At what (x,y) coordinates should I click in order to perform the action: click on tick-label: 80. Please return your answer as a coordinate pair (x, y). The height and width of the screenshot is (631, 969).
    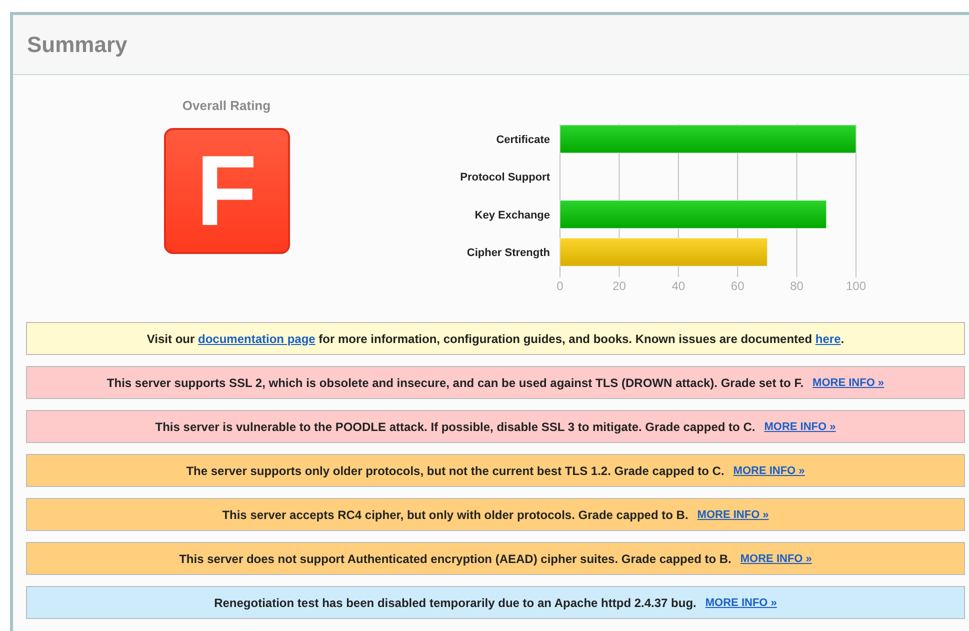
    Looking at the image, I should click on (797, 286).